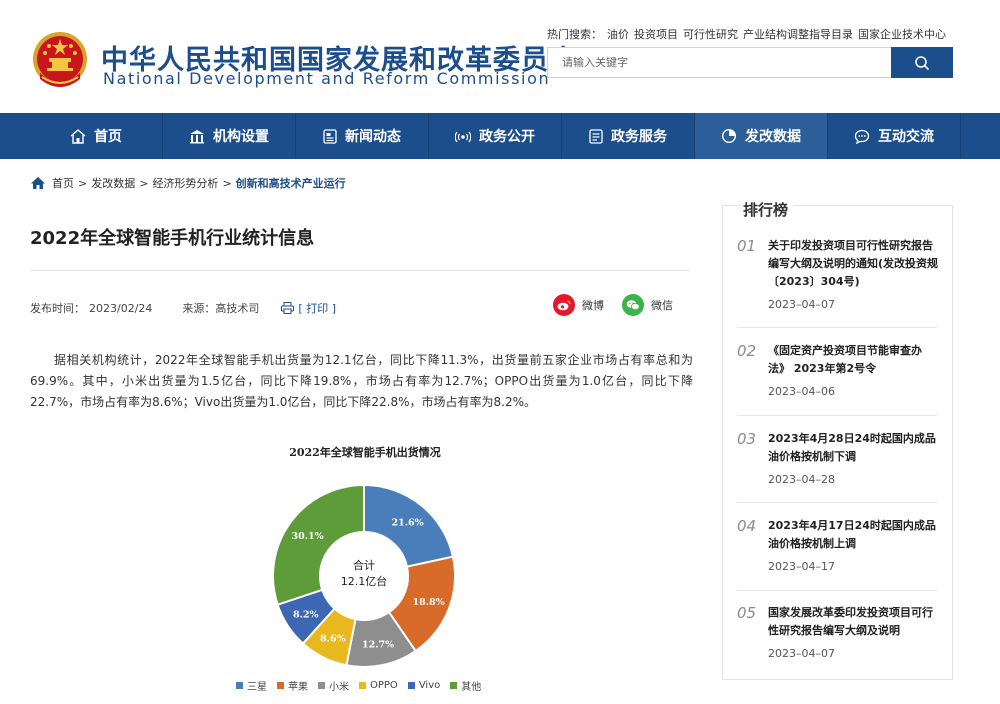  I want to click on slice-data-label: 8.6%, so click(333, 639).